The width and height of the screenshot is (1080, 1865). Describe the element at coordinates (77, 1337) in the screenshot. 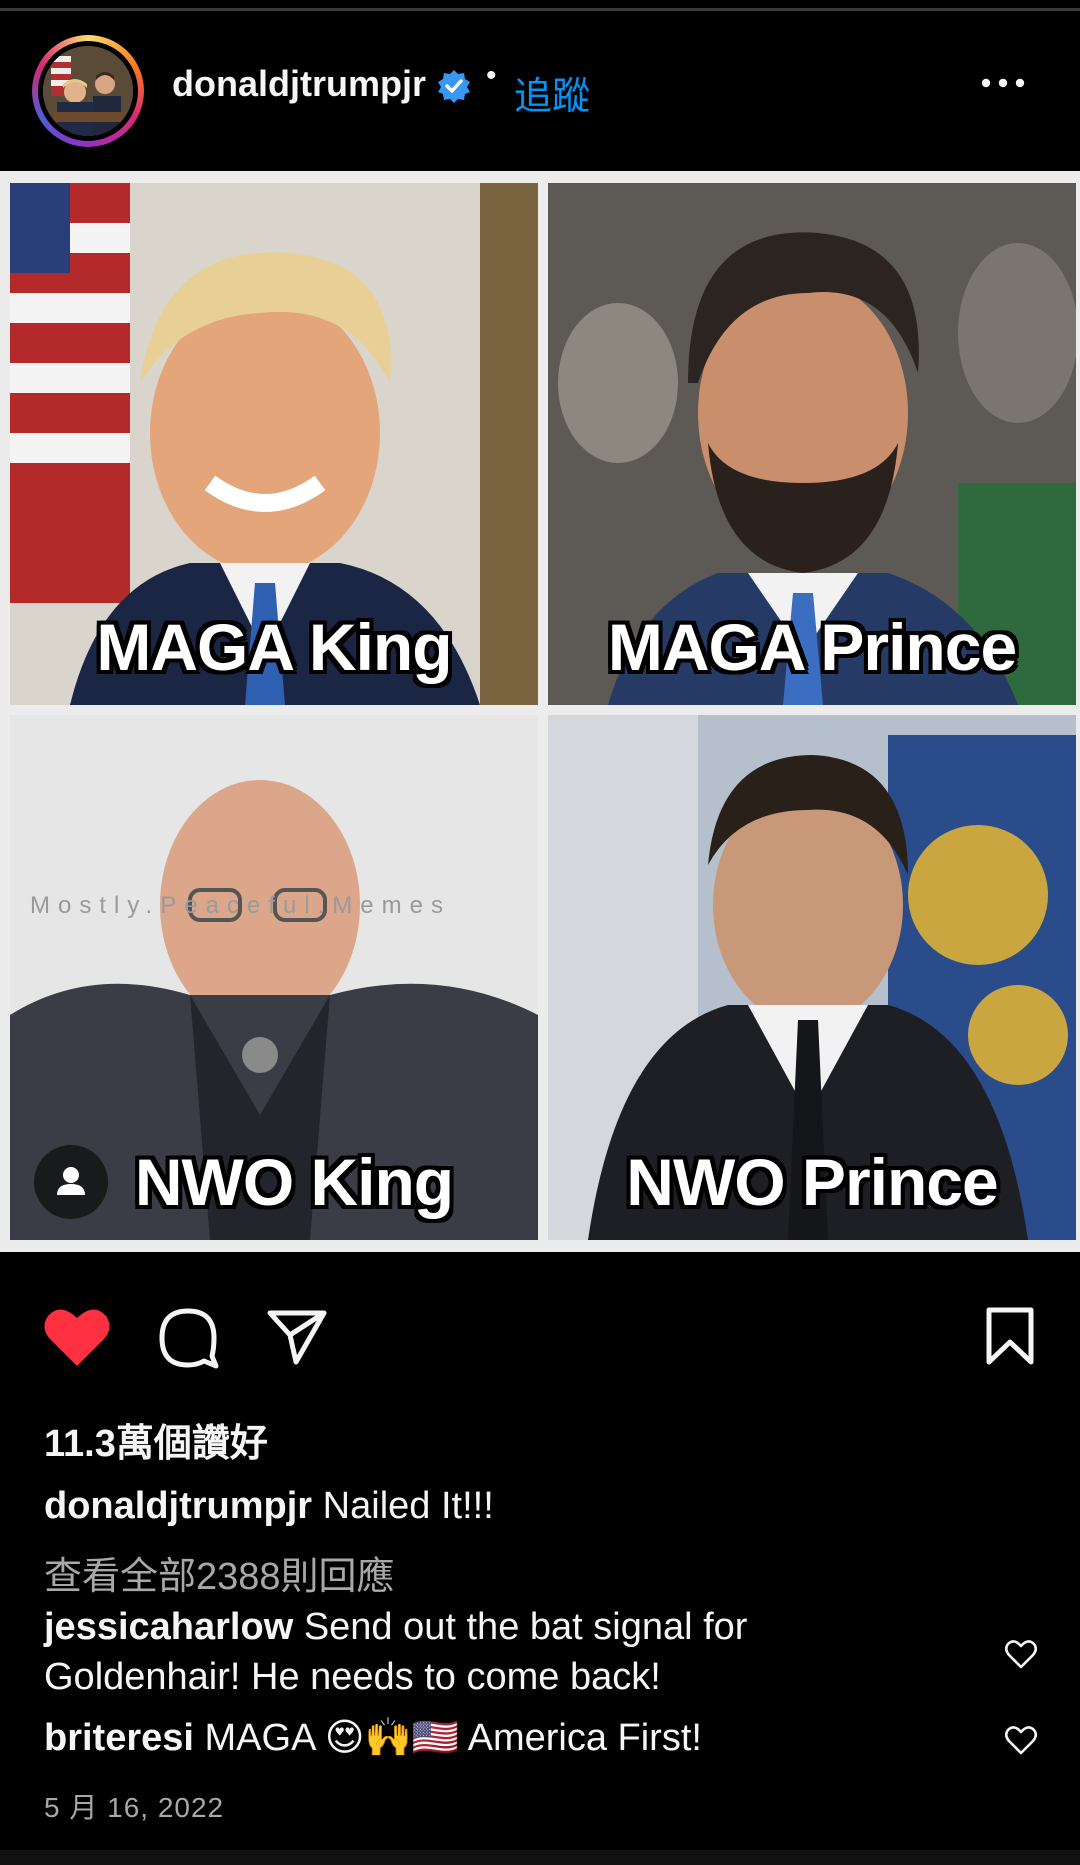

I see `heart-filled-icon` at that location.